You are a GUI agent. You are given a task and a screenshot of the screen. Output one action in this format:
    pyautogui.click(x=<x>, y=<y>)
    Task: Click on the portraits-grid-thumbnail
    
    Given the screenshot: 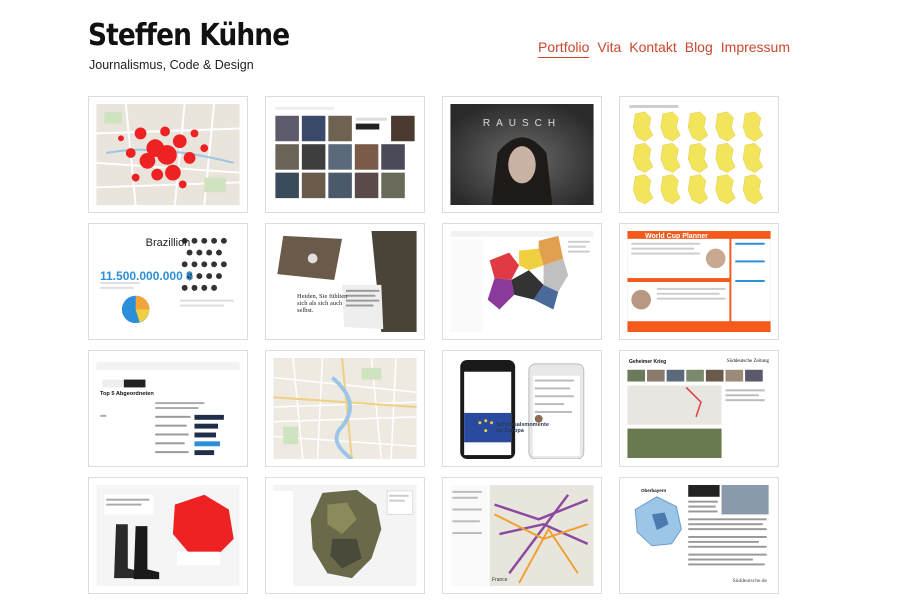 What is the action you would take?
    pyautogui.click(x=345, y=154)
    